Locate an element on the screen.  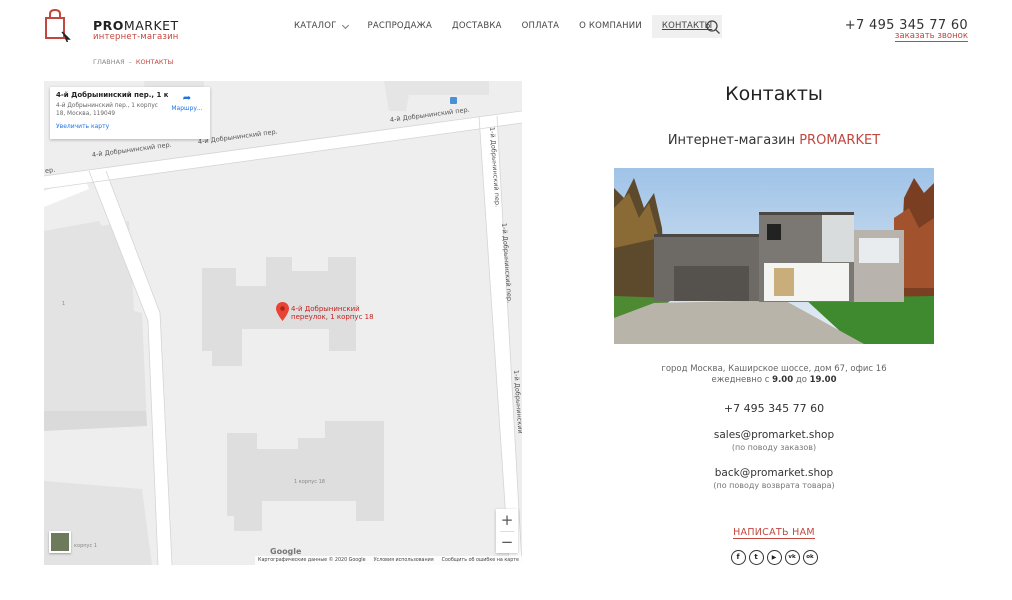
facebook-icon: f is located at coordinates (738, 557).